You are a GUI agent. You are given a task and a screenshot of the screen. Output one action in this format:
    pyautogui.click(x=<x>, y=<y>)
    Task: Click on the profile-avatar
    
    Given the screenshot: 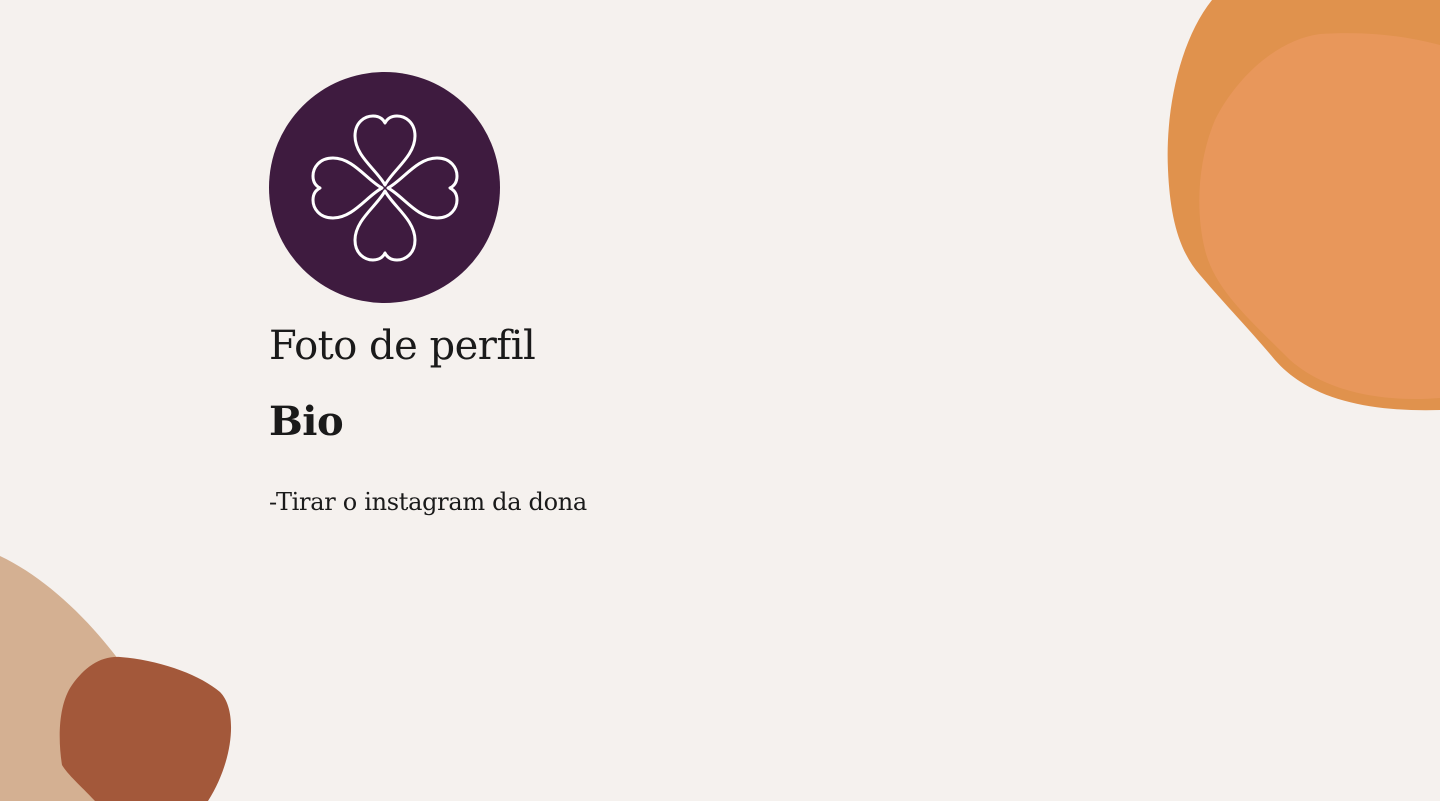 What is the action you would take?
    pyautogui.click(x=384, y=187)
    